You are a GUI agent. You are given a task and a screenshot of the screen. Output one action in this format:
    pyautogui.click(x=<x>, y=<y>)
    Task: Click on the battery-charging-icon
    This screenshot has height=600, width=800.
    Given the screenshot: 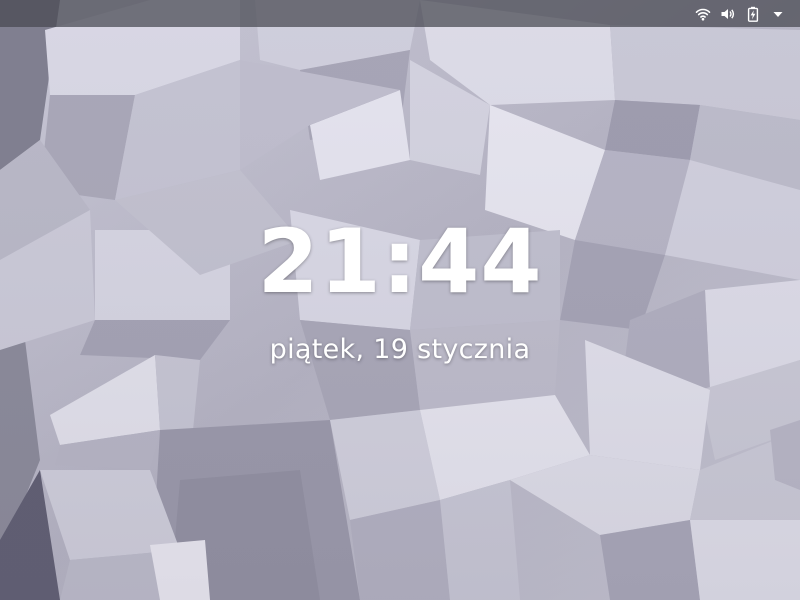 What is the action you would take?
    pyautogui.click(x=753, y=14)
    